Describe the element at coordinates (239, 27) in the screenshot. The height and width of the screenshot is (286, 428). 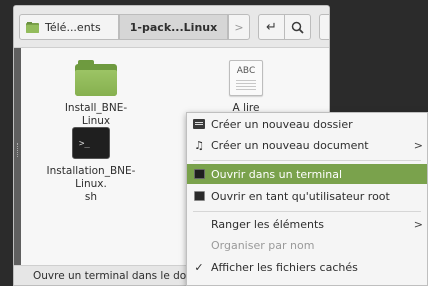
I see `breadcrumb-forward-button: >` at that location.